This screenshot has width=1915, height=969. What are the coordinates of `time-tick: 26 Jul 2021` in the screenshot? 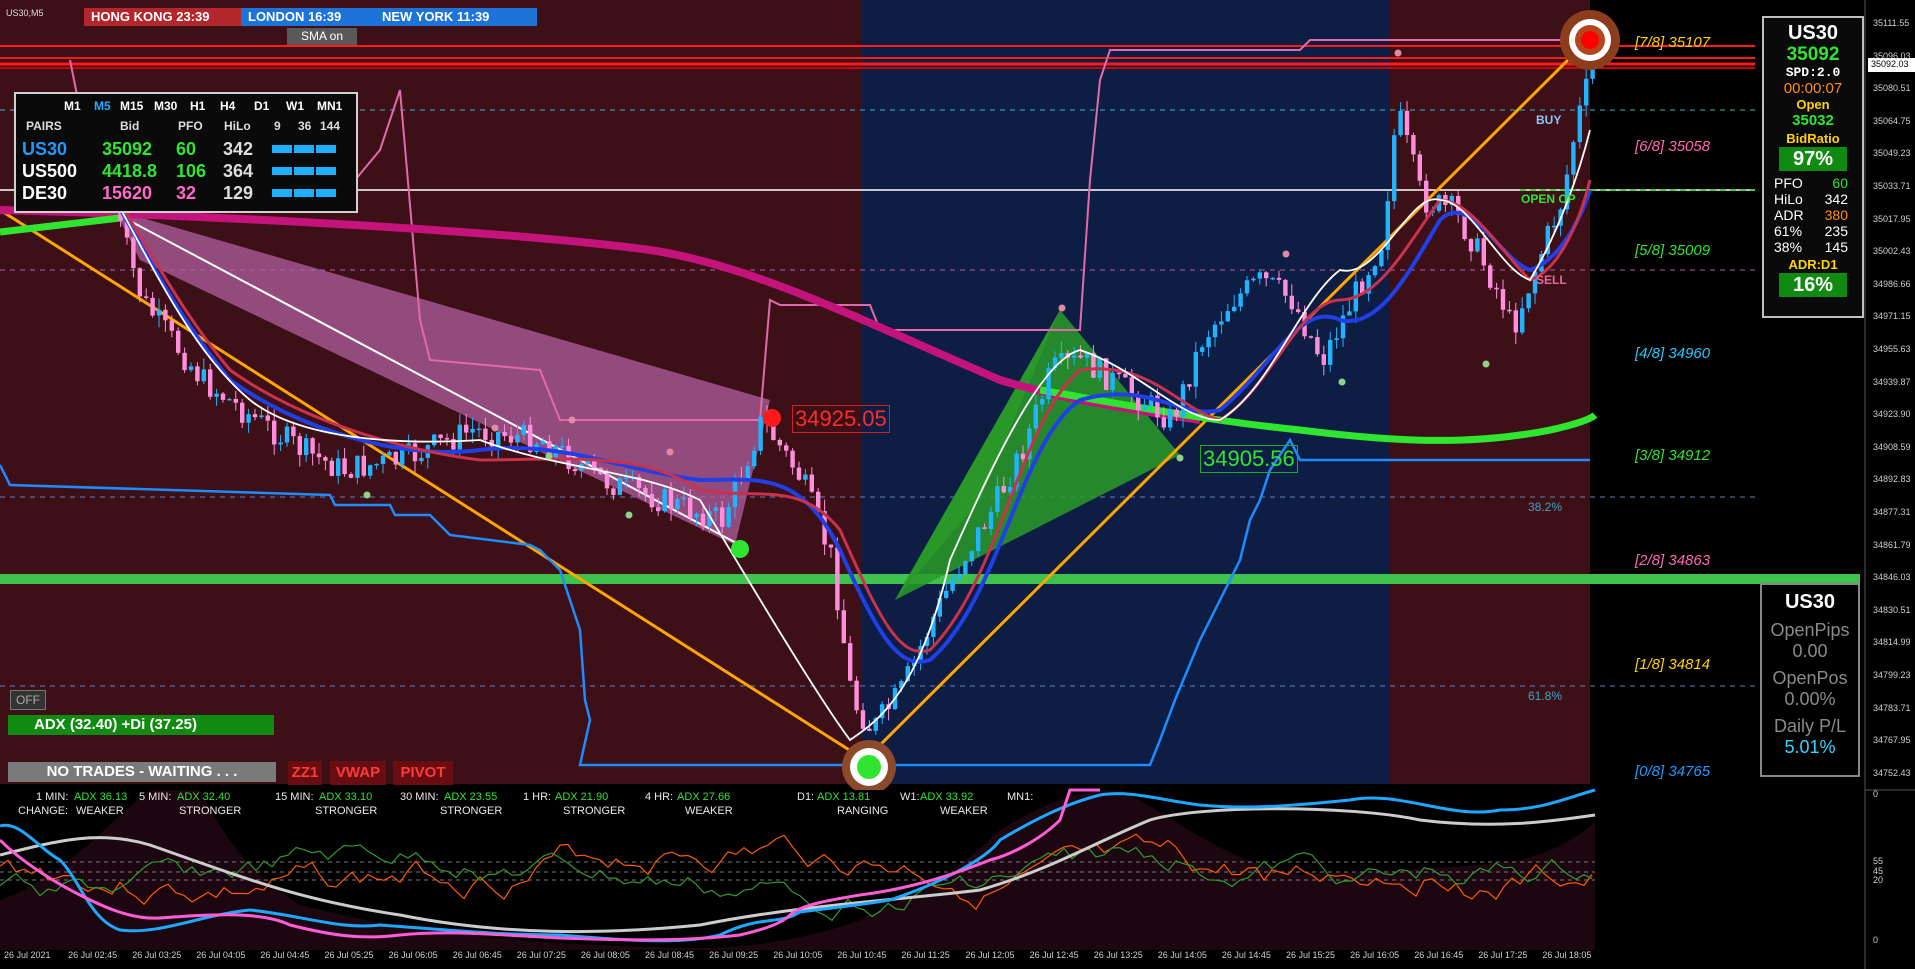 It's located at (27, 955).